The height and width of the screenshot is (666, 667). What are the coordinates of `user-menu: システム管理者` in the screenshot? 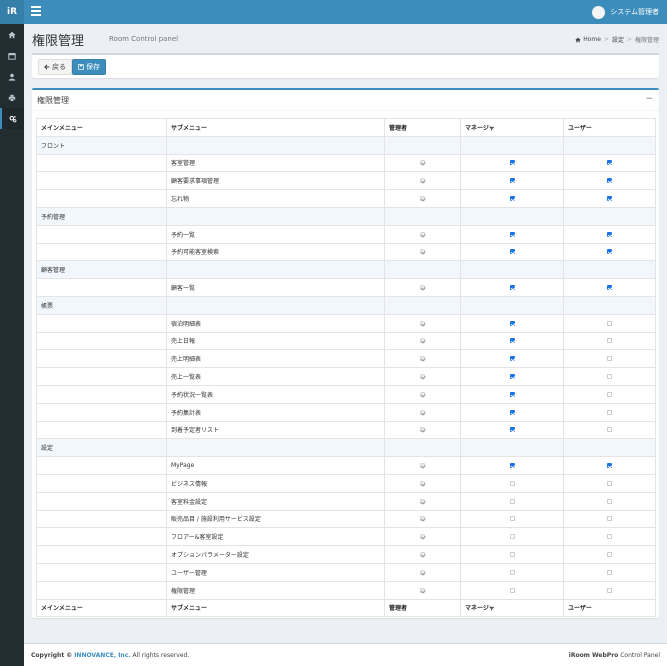 It's located at (625, 12).